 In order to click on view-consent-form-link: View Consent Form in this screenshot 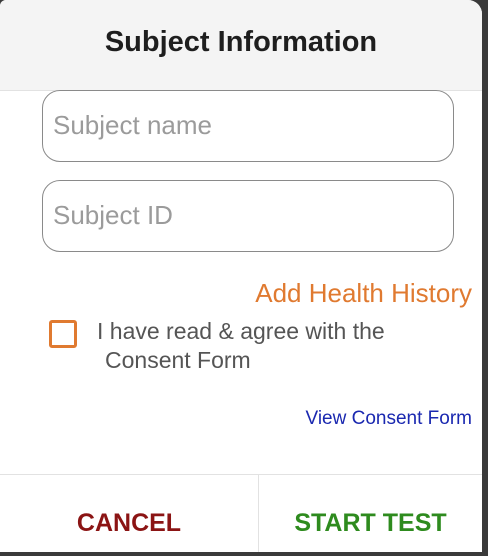, I will do `click(389, 419)`.